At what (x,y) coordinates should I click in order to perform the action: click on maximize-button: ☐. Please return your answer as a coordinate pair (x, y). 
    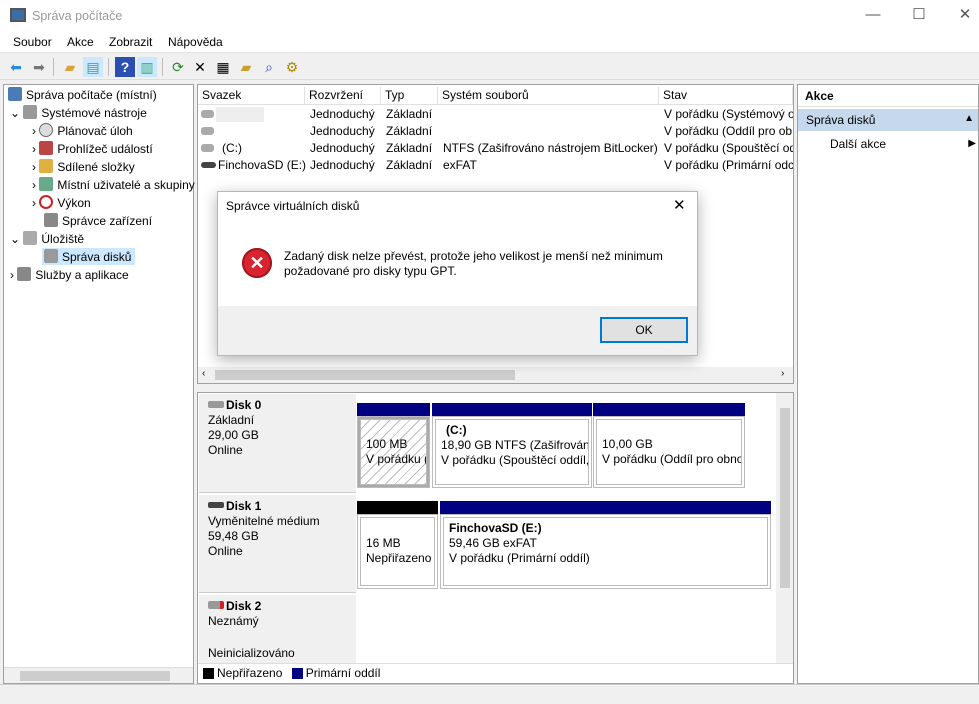
    Looking at the image, I should click on (919, 16).